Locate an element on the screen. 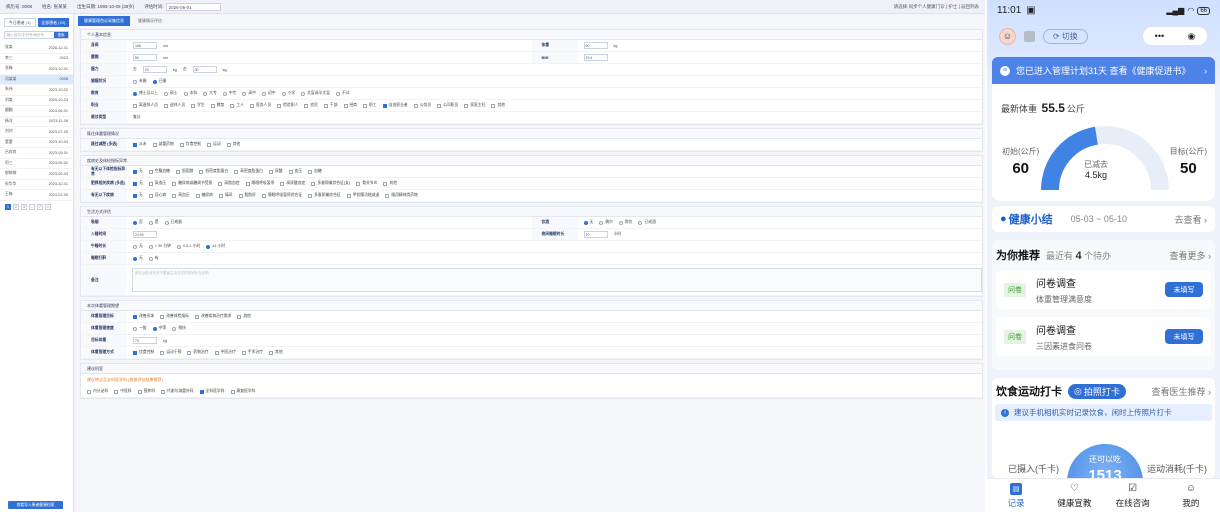 The height and width of the screenshot is (512, 1220). radio-option: 偶尔 is located at coordinates (606, 222).